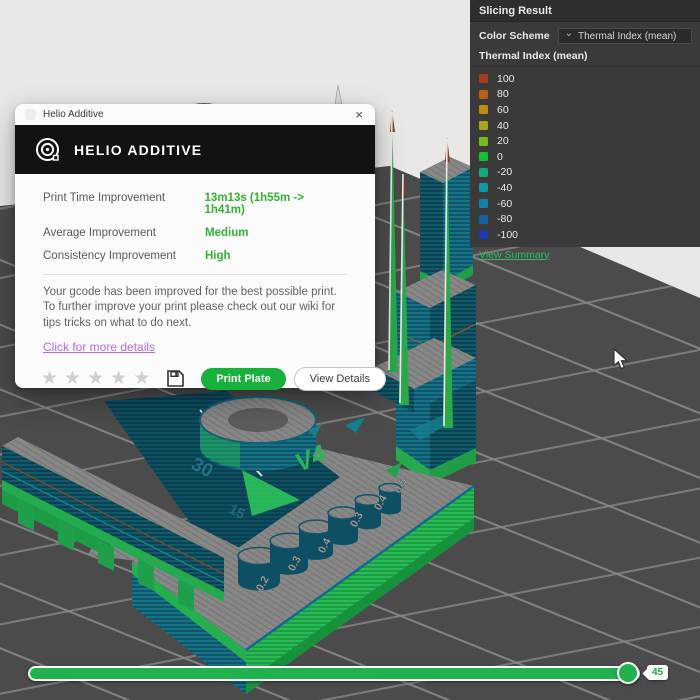 The height and width of the screenshot is (700, 700). Describe the element at coordinates (200, 373) in the screenshot. I see `dialog-actions: ★ ★ ★ ★ ★ Print Plate View Details` at that location.